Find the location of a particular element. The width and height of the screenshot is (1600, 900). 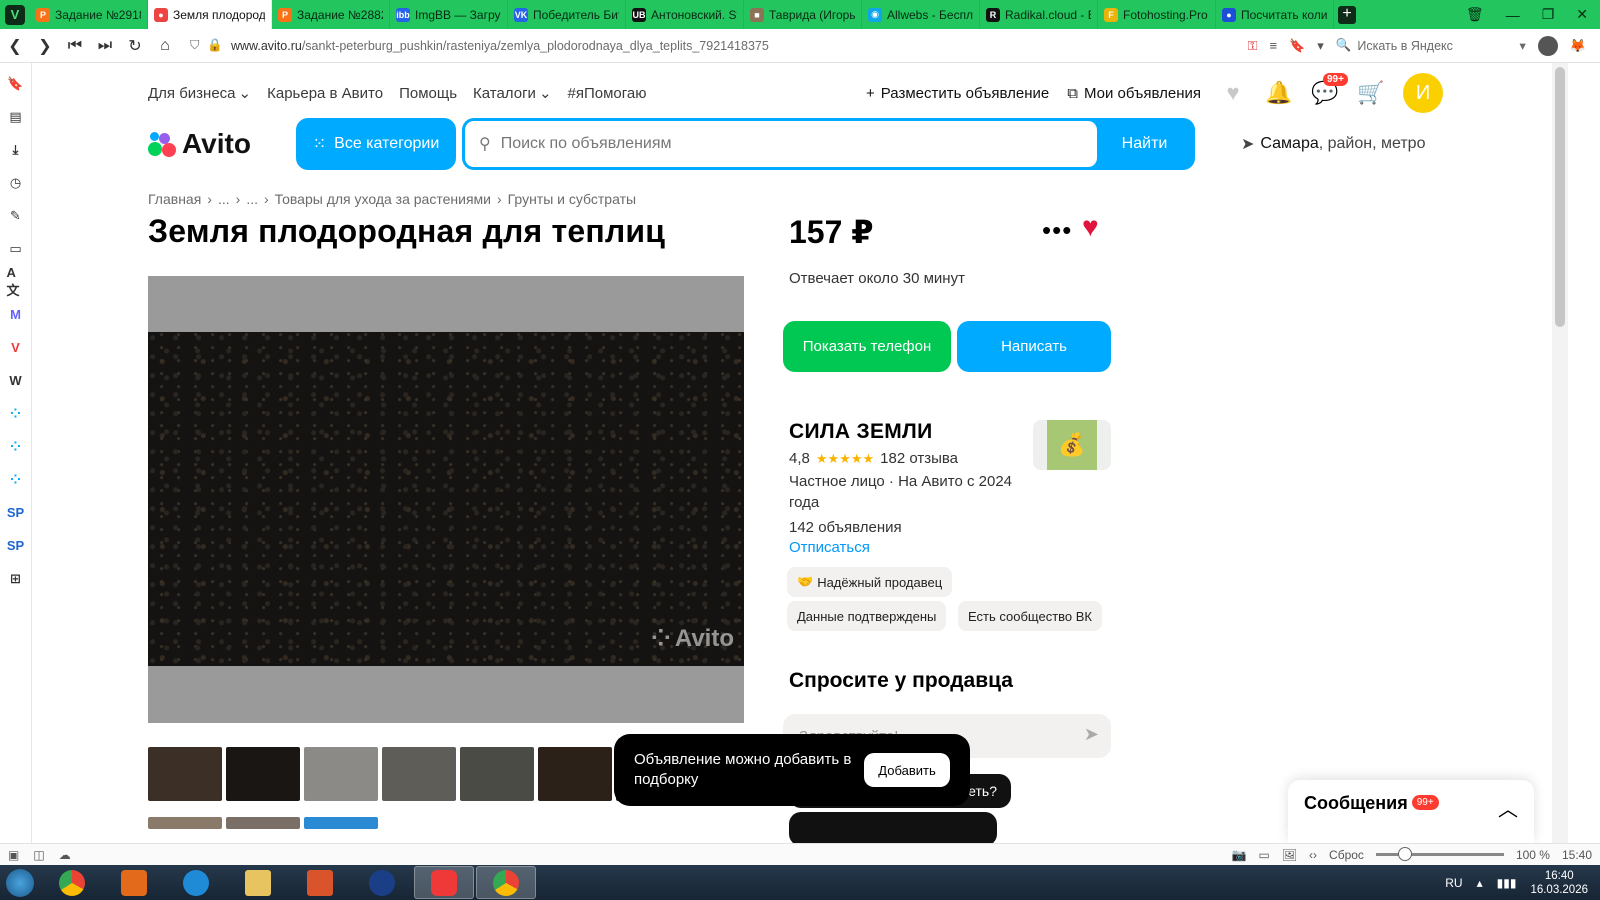

wallet-icon: ▭ is located at coordinates (16, 248).